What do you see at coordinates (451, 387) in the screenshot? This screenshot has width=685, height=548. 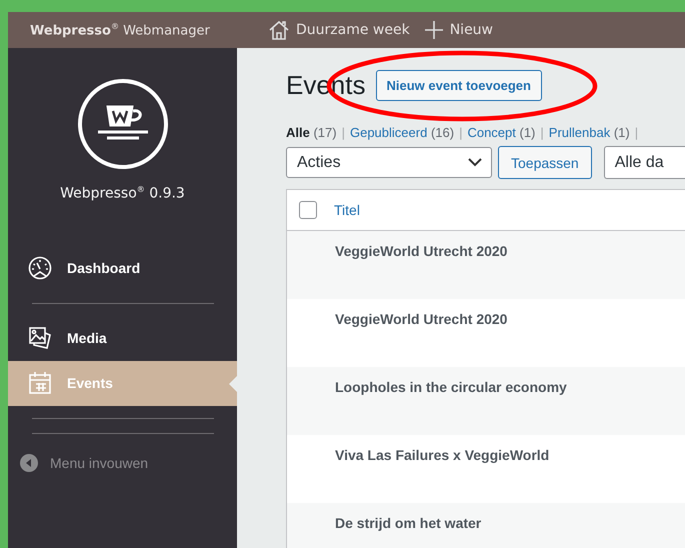 I see `event-title: Loopholes in the circular economy` at bounding box center [451, 387].